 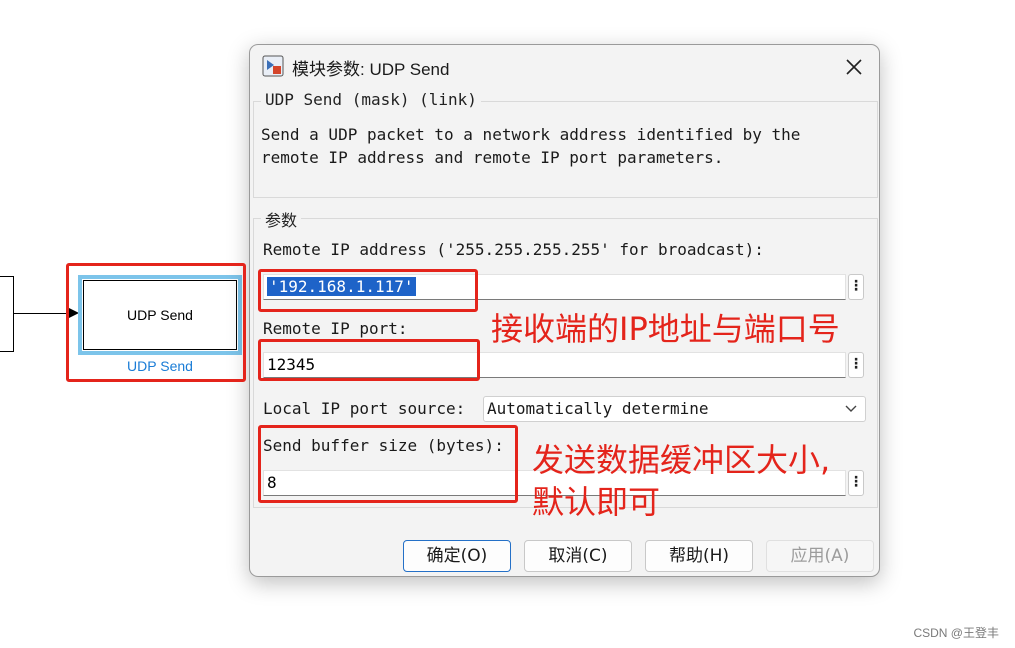 What do you see at coordinates (699, 556) in the screenshot?
I see `help-button: 帮助(H)` at bounding box center [699, 556].